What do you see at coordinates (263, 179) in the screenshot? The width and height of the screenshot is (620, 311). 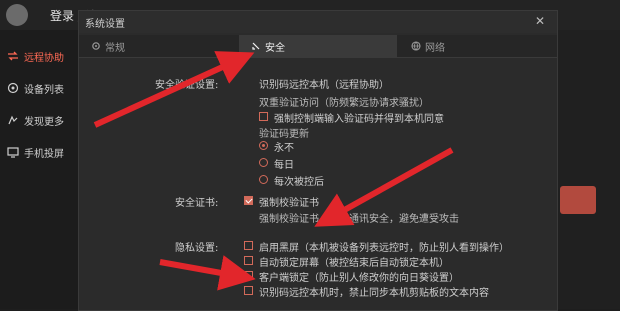 I see `radio-each-time` at bounding box center [263, 179].